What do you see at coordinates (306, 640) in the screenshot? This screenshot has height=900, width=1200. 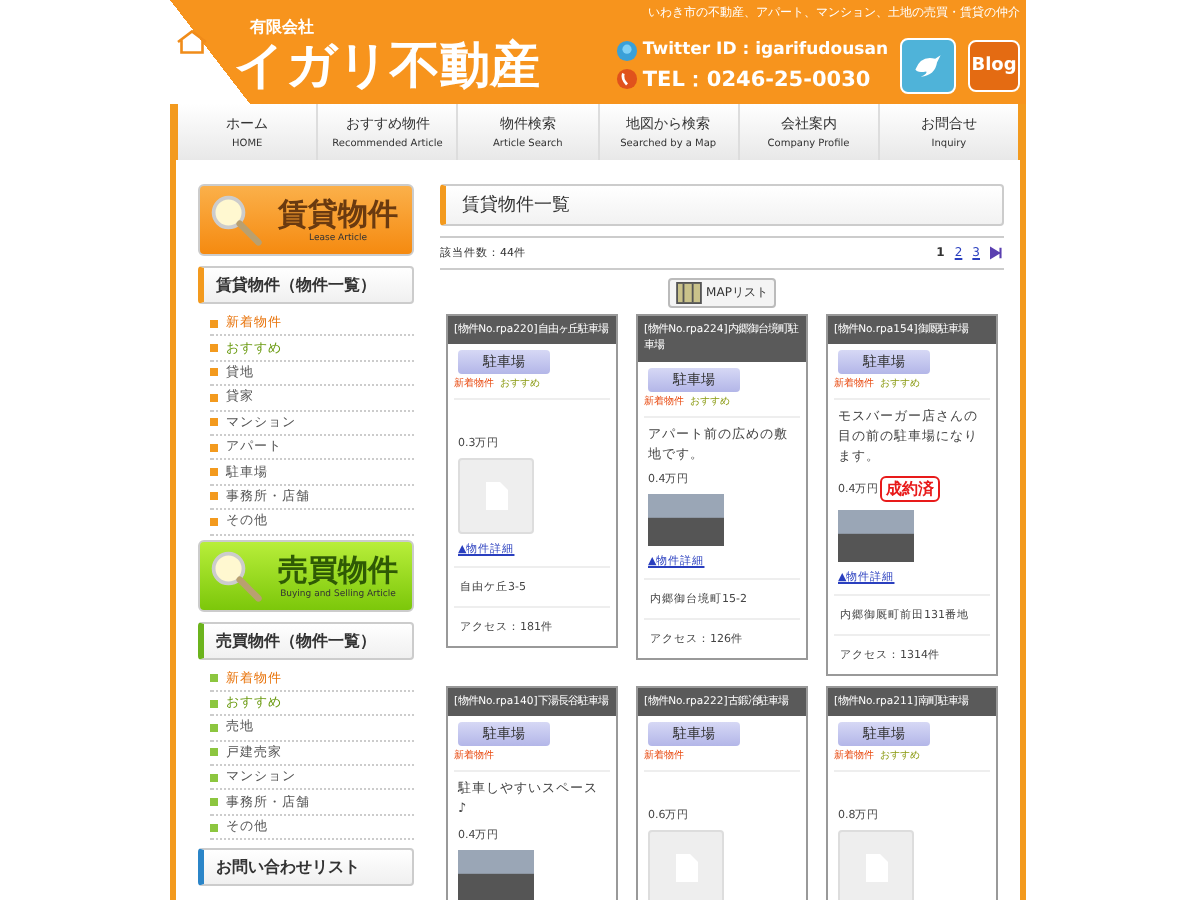 I see `section-heading: 売買物件（物件一覧）` at bounding box center [306, 640].